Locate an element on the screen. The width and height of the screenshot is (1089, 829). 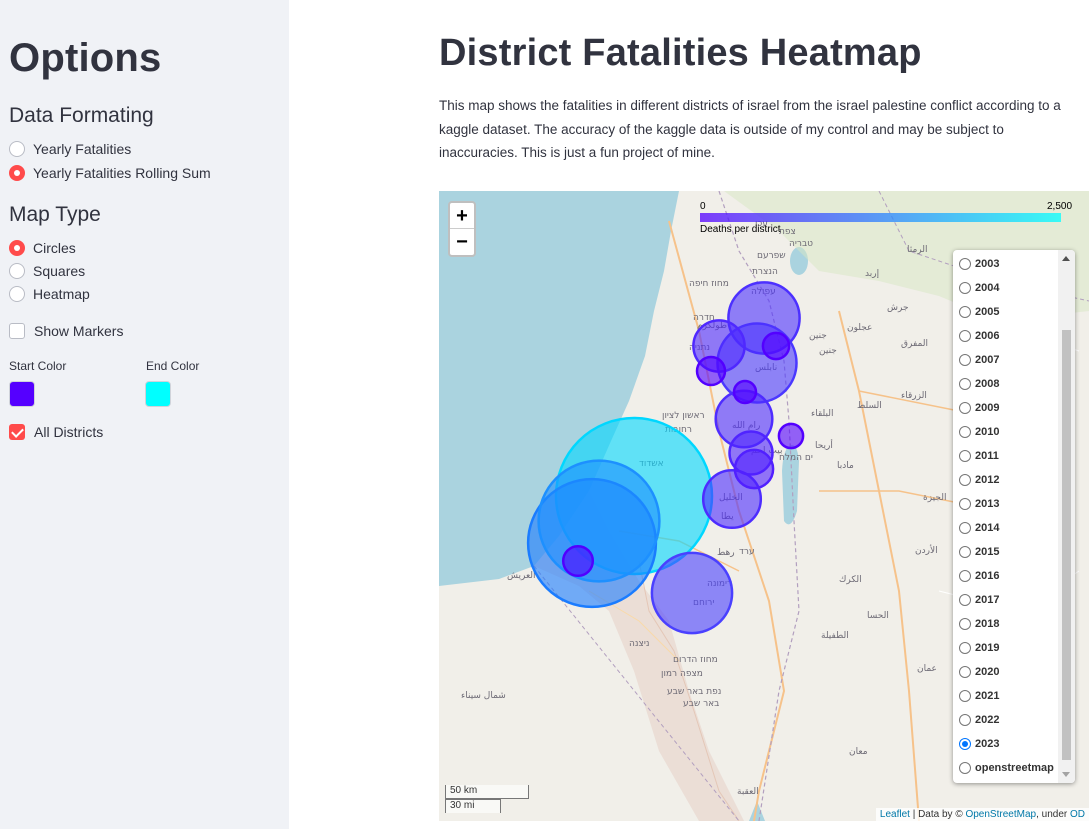
district-circle-bethlehem is located at coordinates (754, 469).